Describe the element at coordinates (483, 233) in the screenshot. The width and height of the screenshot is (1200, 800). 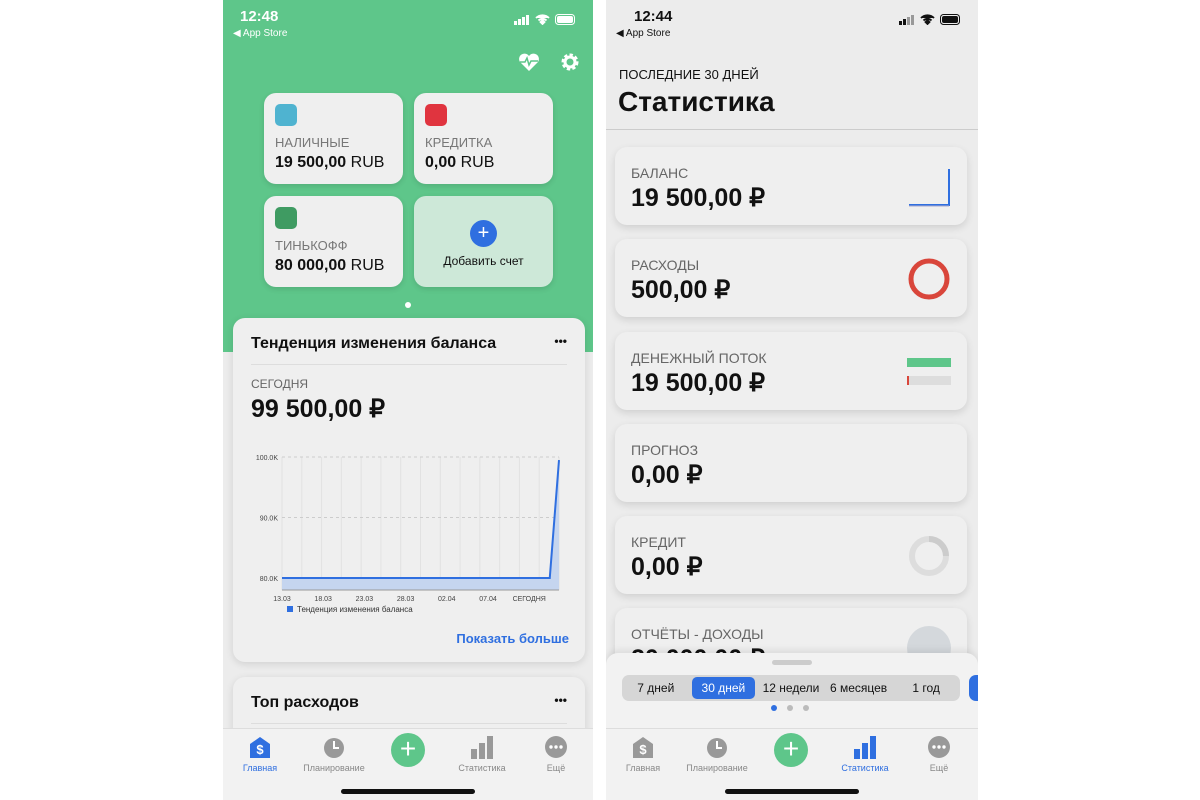
I see `plus-icon: +` at that location.